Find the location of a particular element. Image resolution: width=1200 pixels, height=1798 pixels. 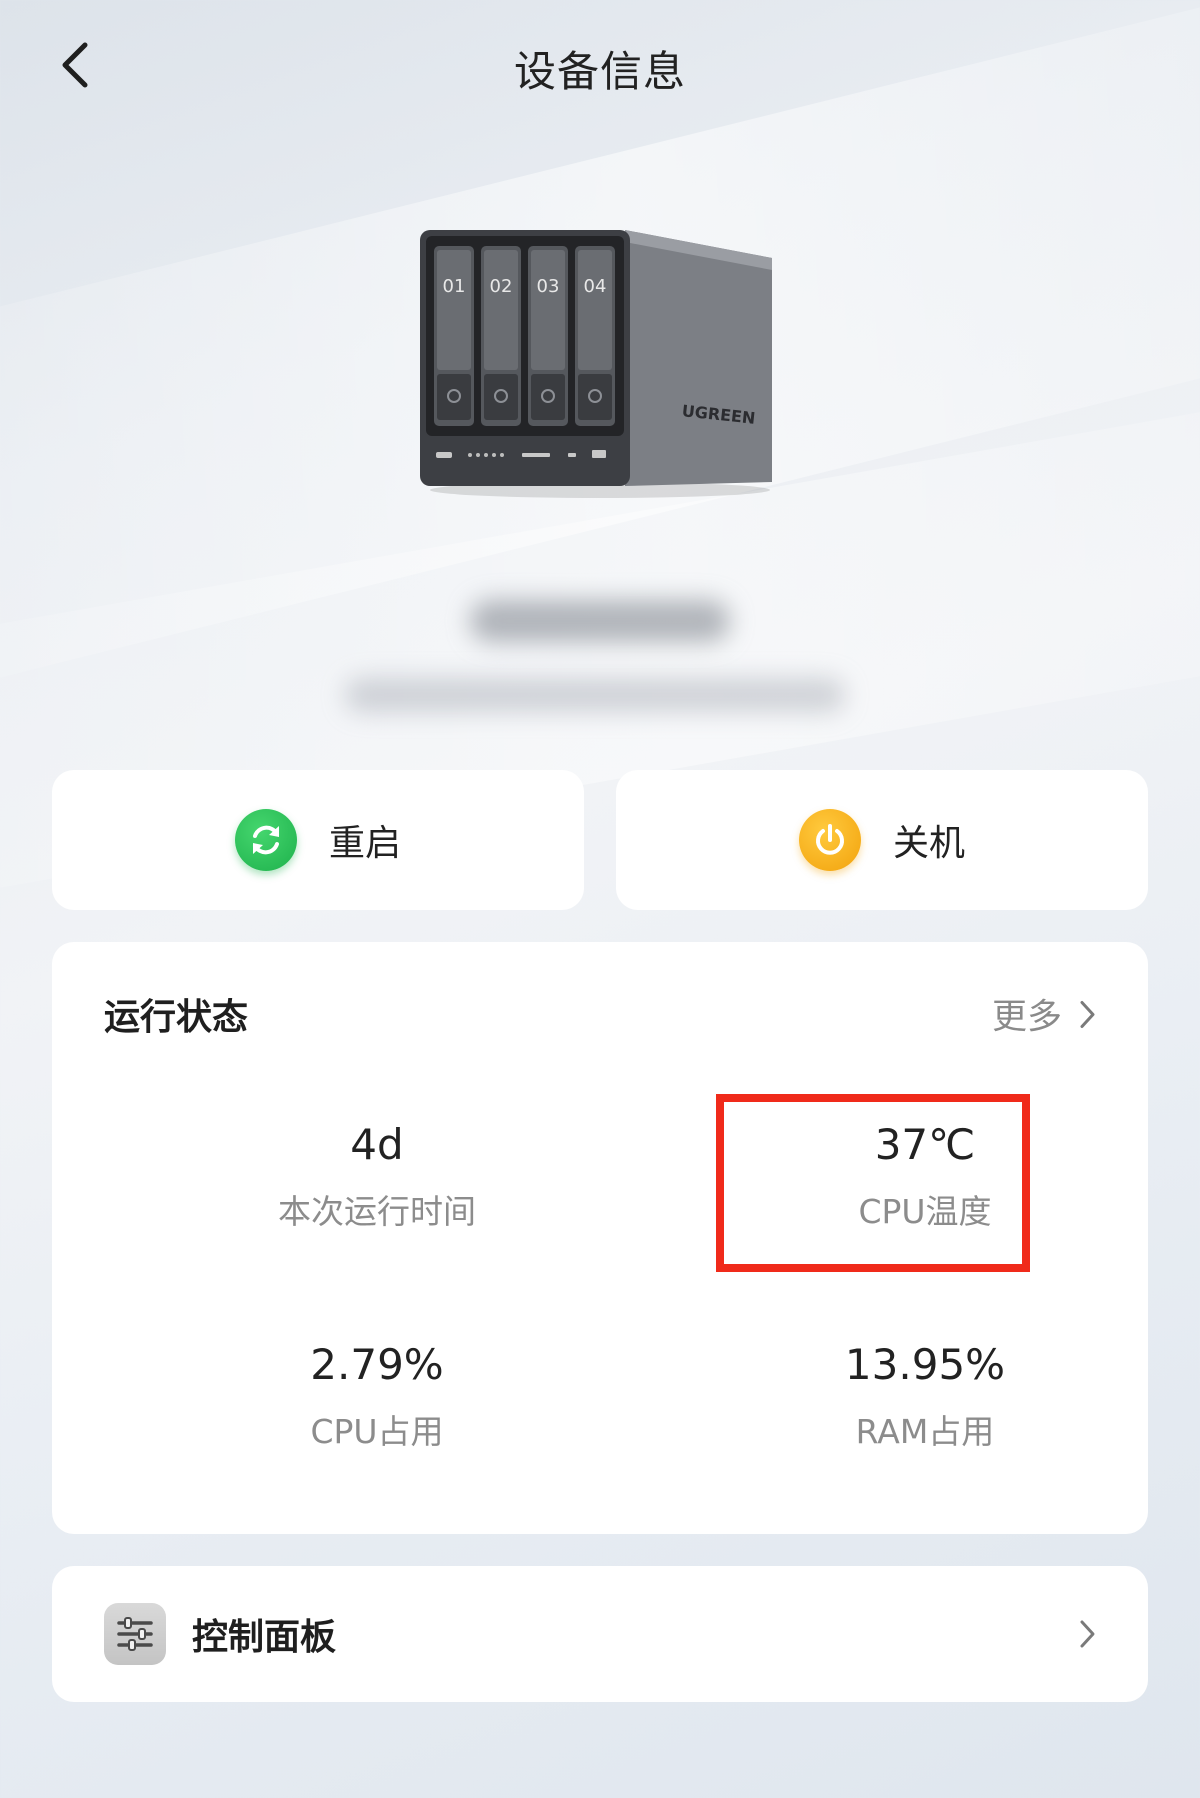

cpu-temp-stat: 37℃ CPU温度 is located at coordinates (925, 1176).